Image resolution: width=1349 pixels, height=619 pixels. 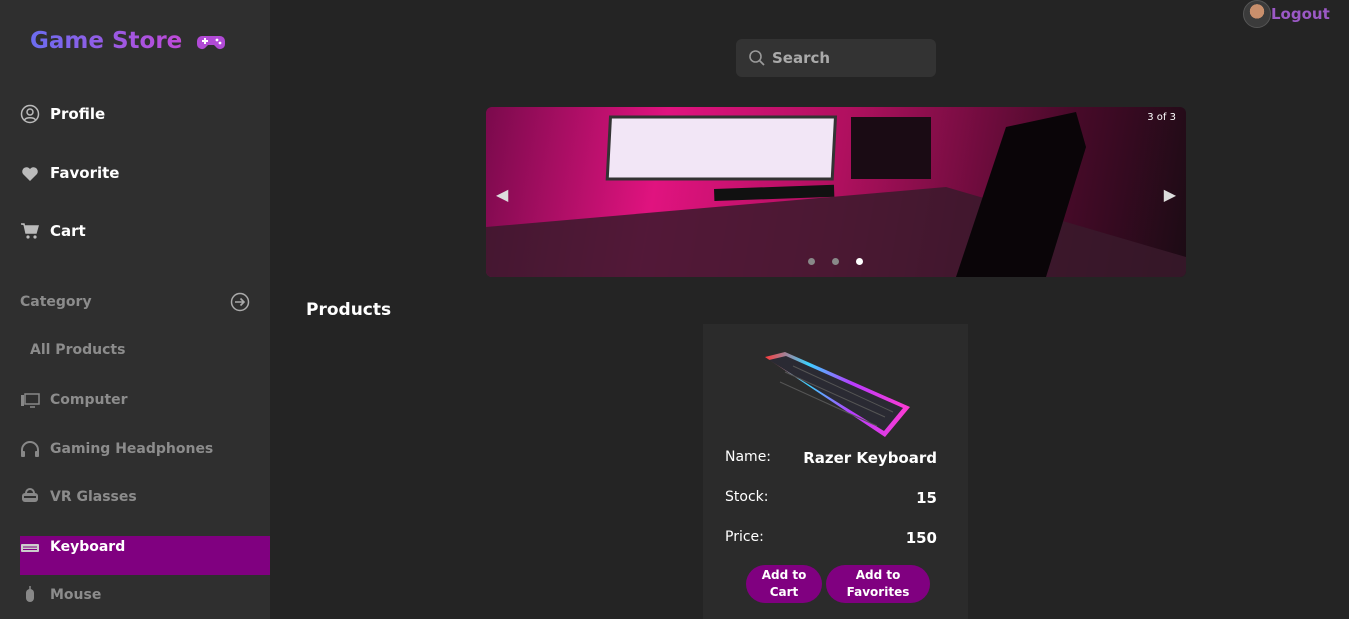 I want to click on nav-favorite: Favorite, so click(x=69, y=173).